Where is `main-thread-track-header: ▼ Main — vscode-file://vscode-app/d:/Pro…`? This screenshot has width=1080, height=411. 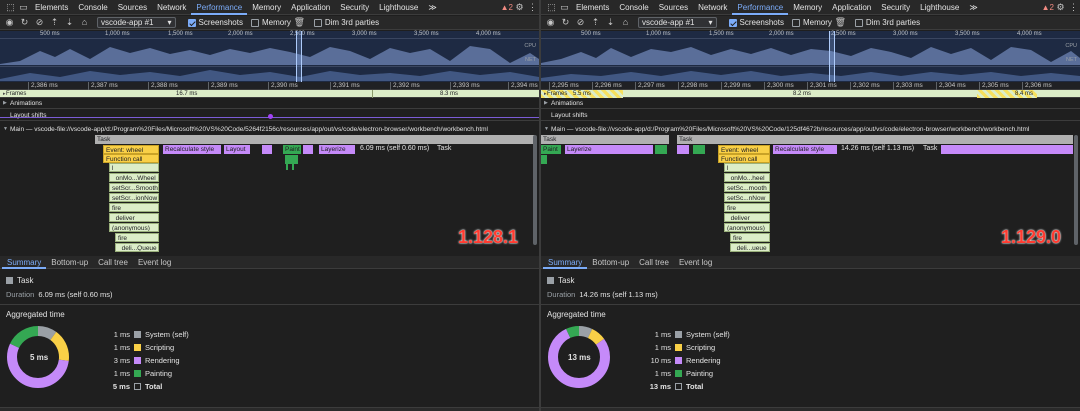
main-thread-track-header: ▼ Main — vscode-file://vscode-app/d:/Pro… is located at coordinates (269, 129).